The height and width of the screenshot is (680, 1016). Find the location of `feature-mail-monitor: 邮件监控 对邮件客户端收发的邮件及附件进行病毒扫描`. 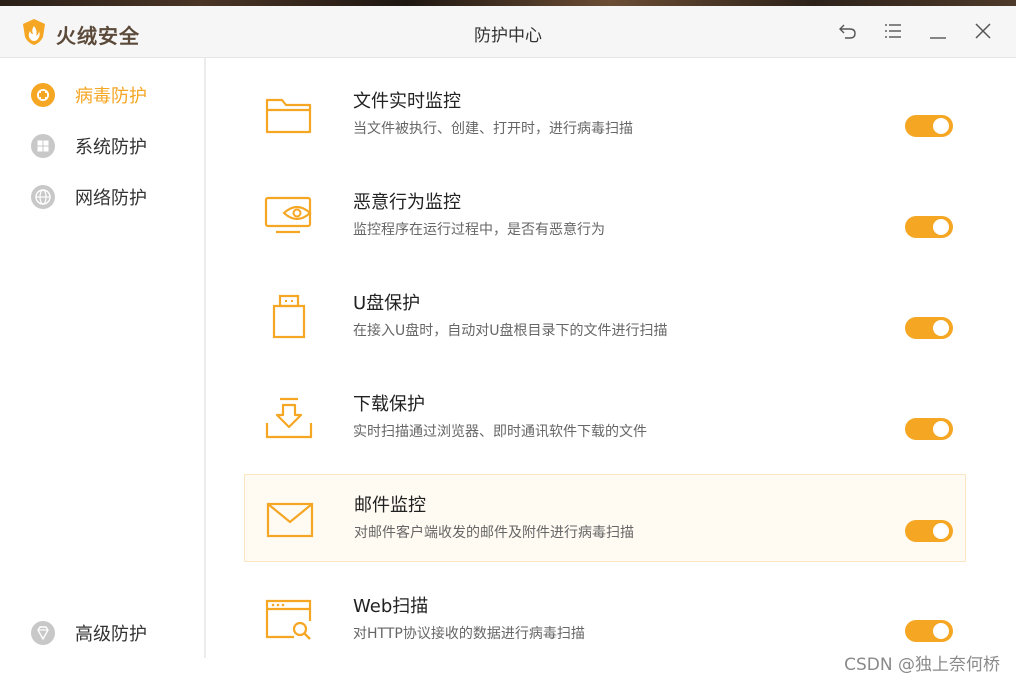

feature-mail-monitor: 邮件监控 对邮件客户端收发的邮件及附件进行病毒扫描 is located at coordinates (605, 518).